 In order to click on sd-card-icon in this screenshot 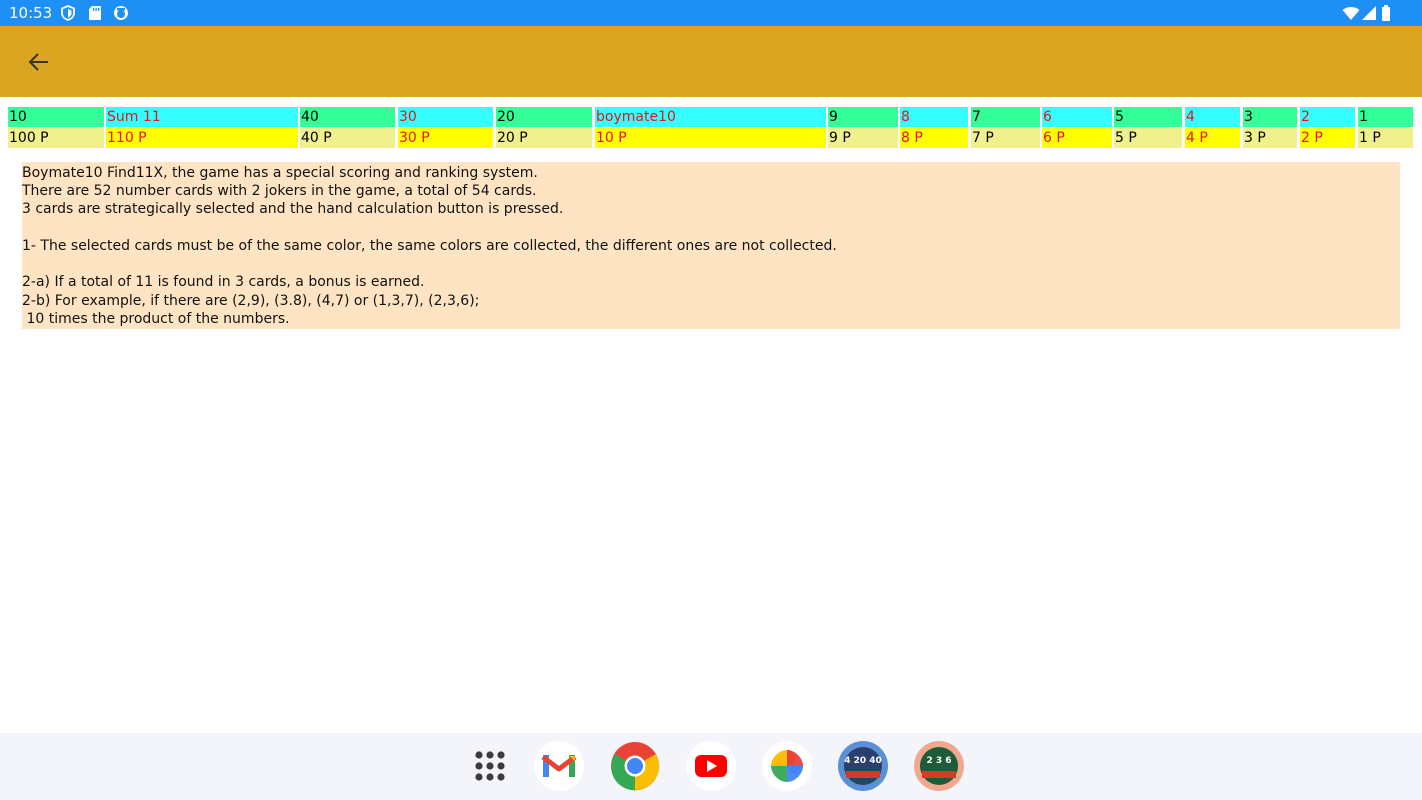, I will do `click(95, 13)`.